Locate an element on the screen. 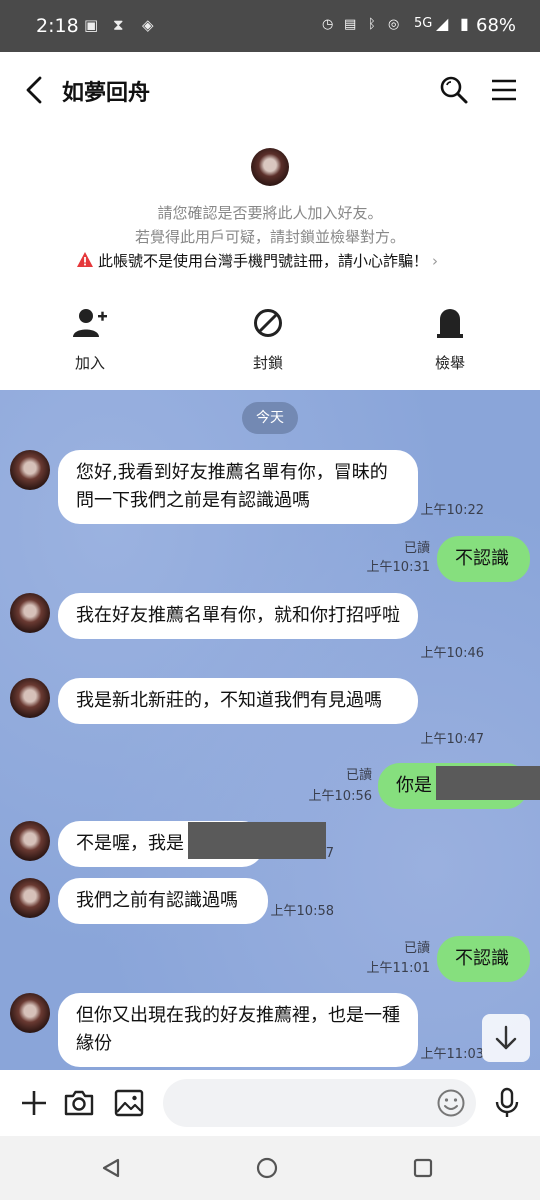  block-button: 封鎖 is located at coordinates (268, 339).